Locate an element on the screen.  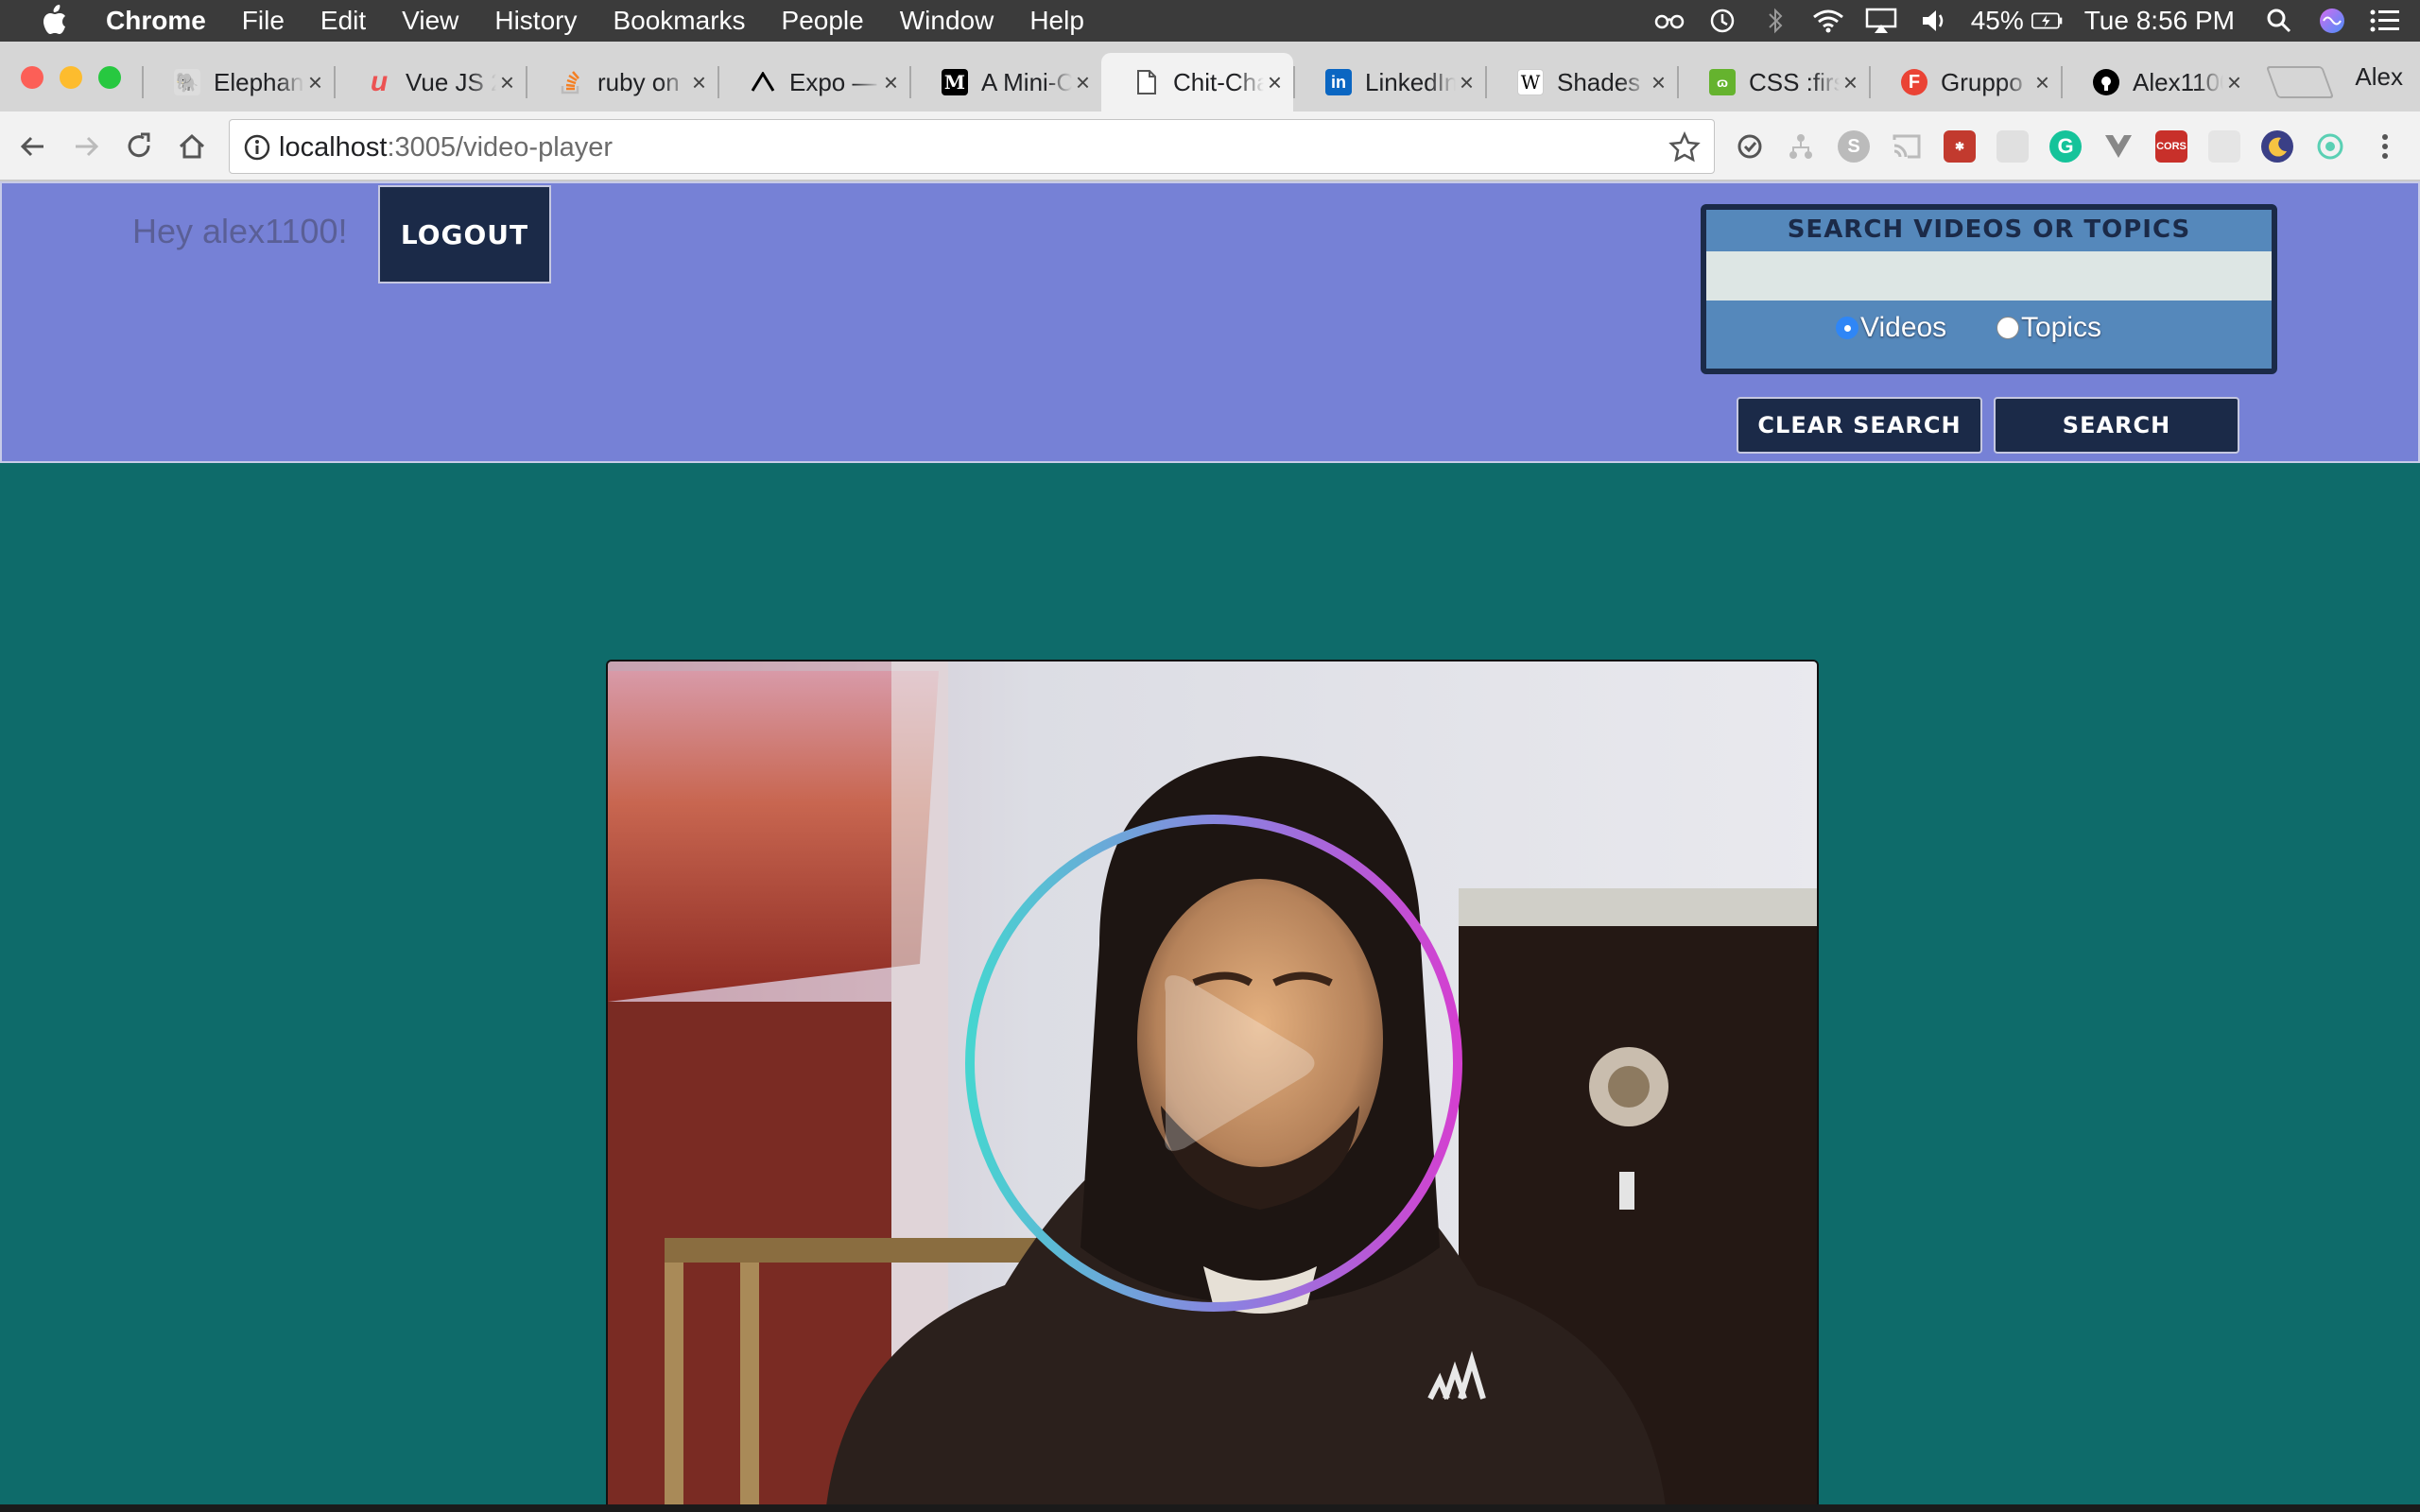
notification-center-icon is located at coordinates (2385, 21).